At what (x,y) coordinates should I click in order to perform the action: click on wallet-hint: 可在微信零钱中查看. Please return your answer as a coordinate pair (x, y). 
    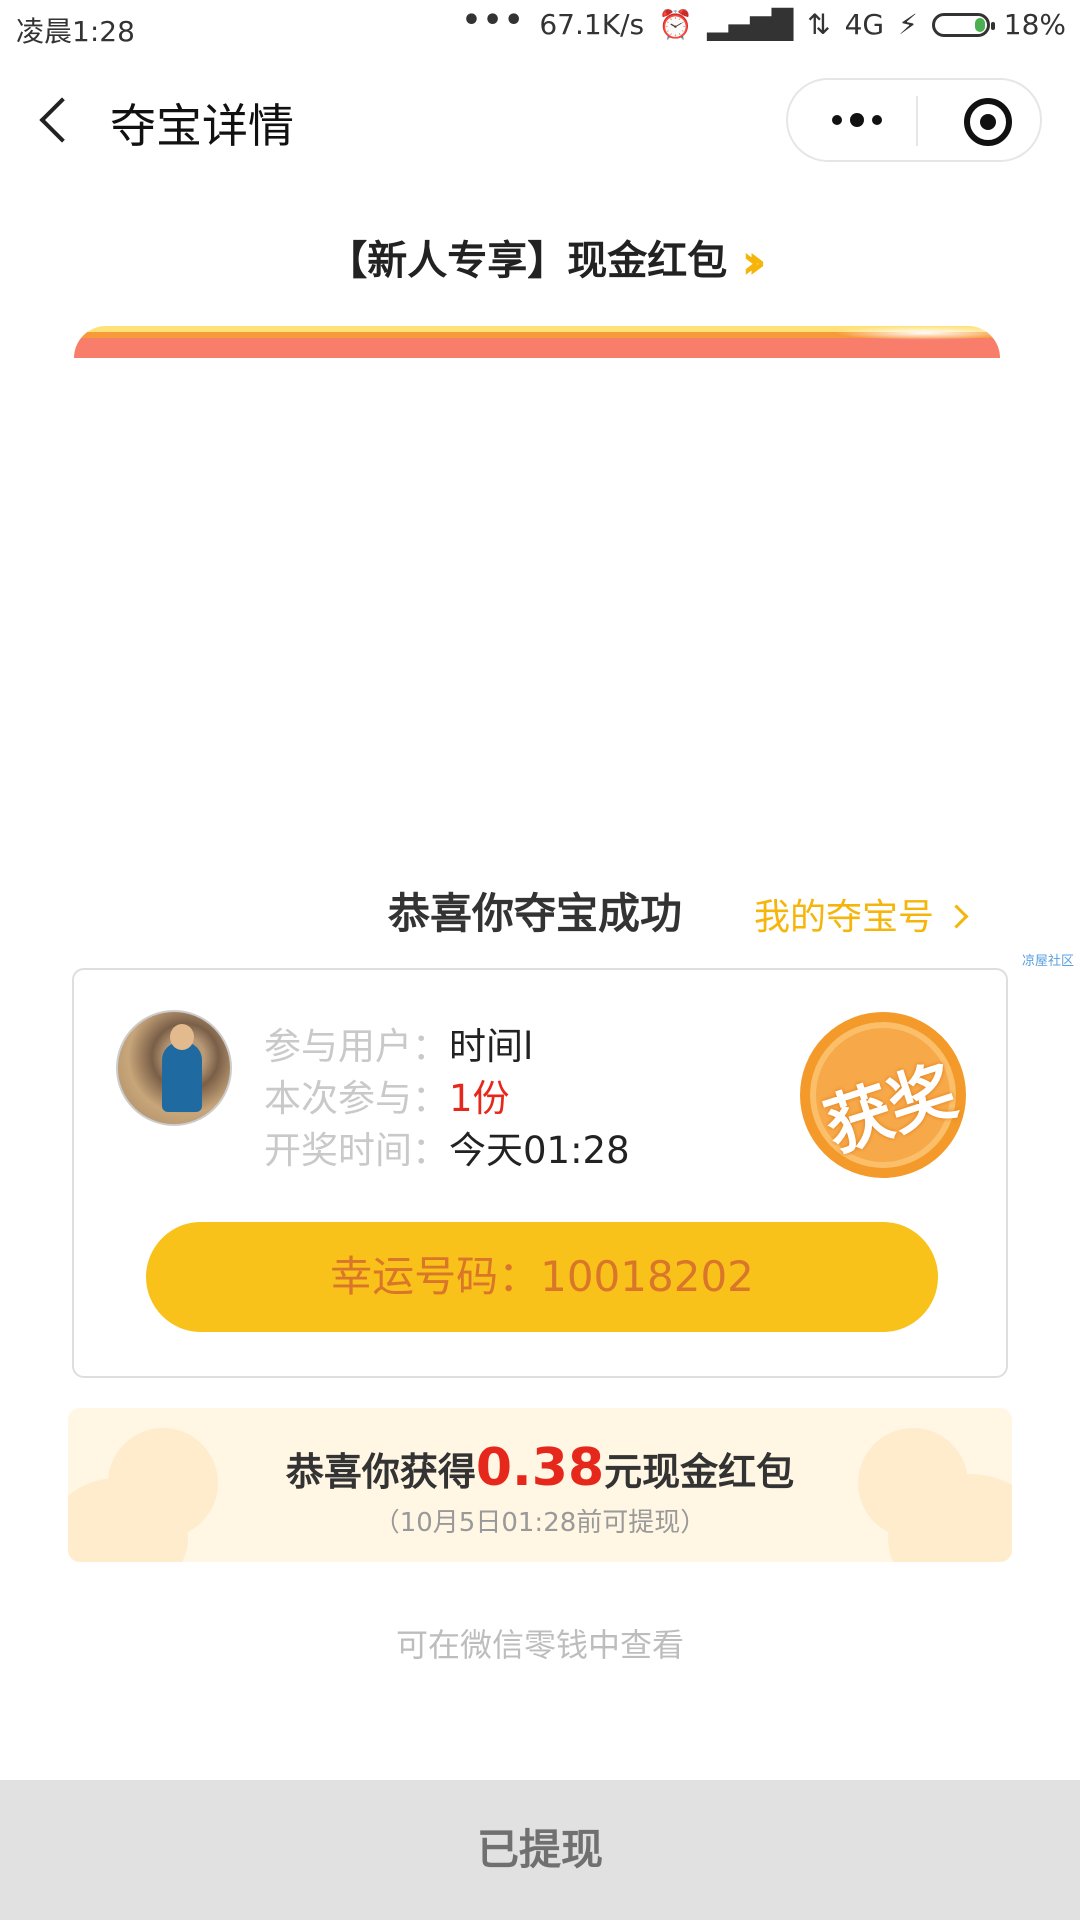
    Looking at the image, I should click on (539, 1645).